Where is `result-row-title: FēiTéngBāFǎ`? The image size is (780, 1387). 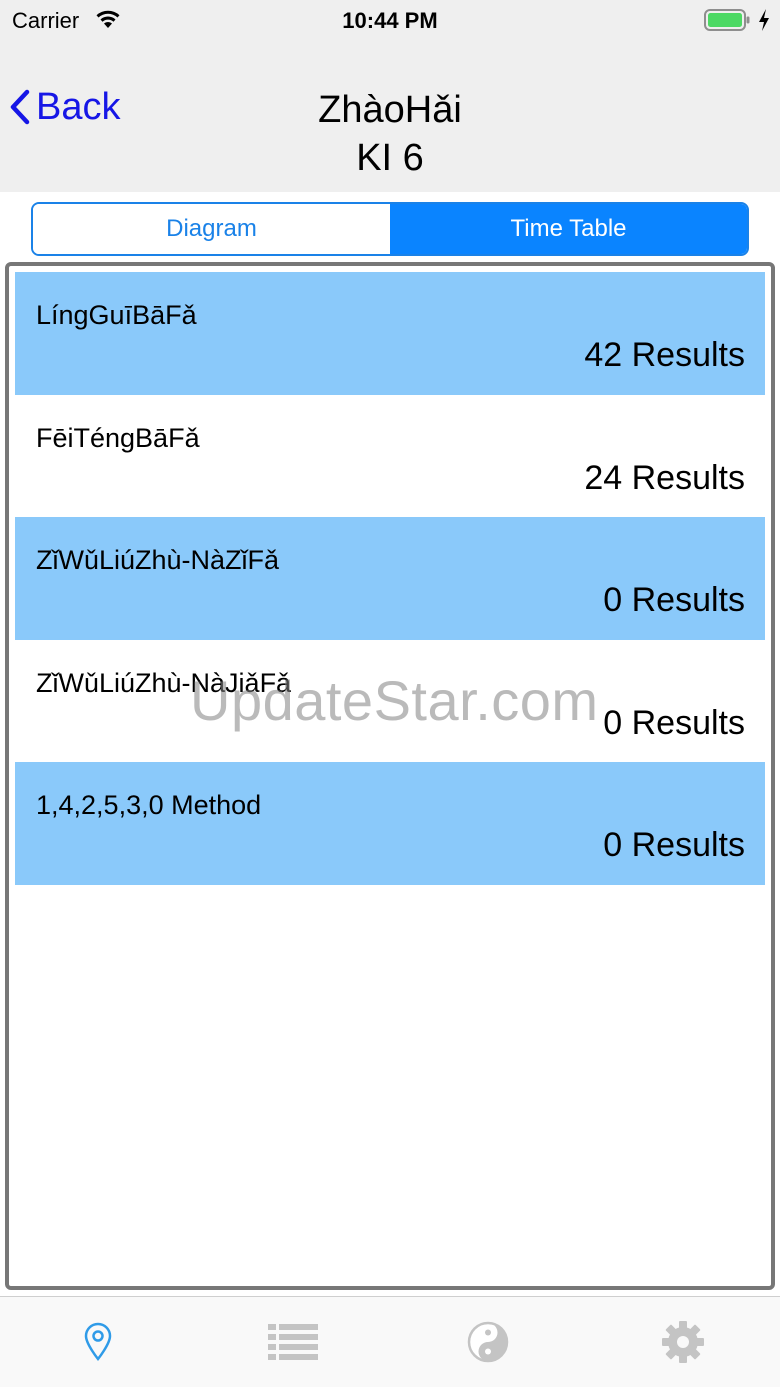
result-row-title: FēiTéngBāFǎ is located at coordinates (118, 437).